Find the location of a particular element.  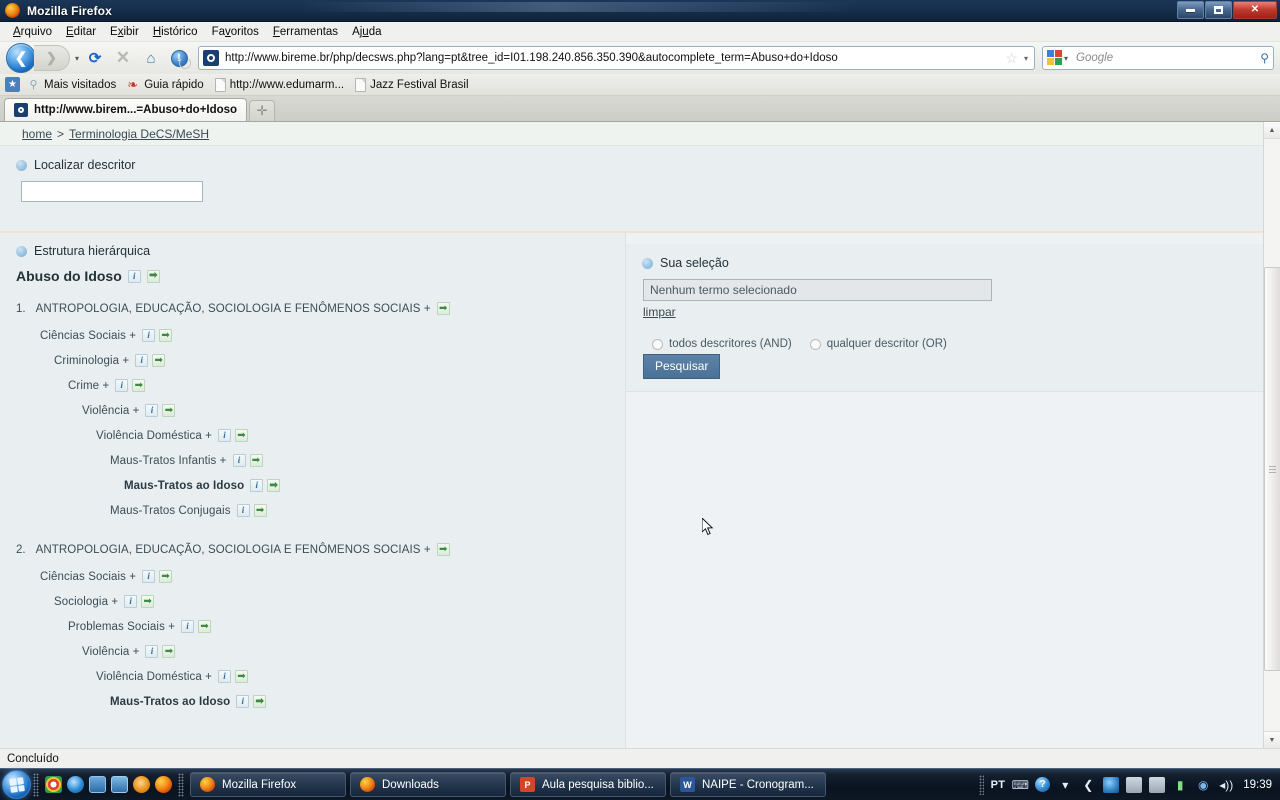

toolbar-grip is located at coordinates (36, 784).